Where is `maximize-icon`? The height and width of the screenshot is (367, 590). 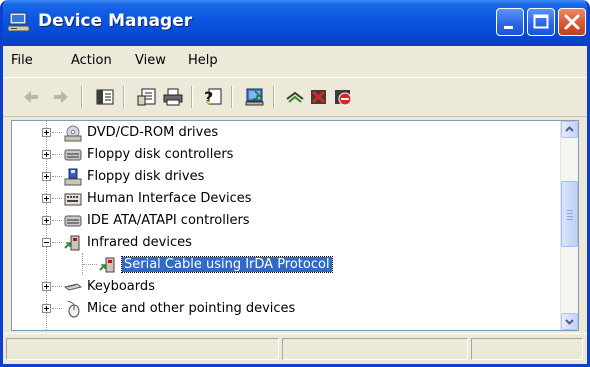
maximize-icon is located at coordinates (541, 21).